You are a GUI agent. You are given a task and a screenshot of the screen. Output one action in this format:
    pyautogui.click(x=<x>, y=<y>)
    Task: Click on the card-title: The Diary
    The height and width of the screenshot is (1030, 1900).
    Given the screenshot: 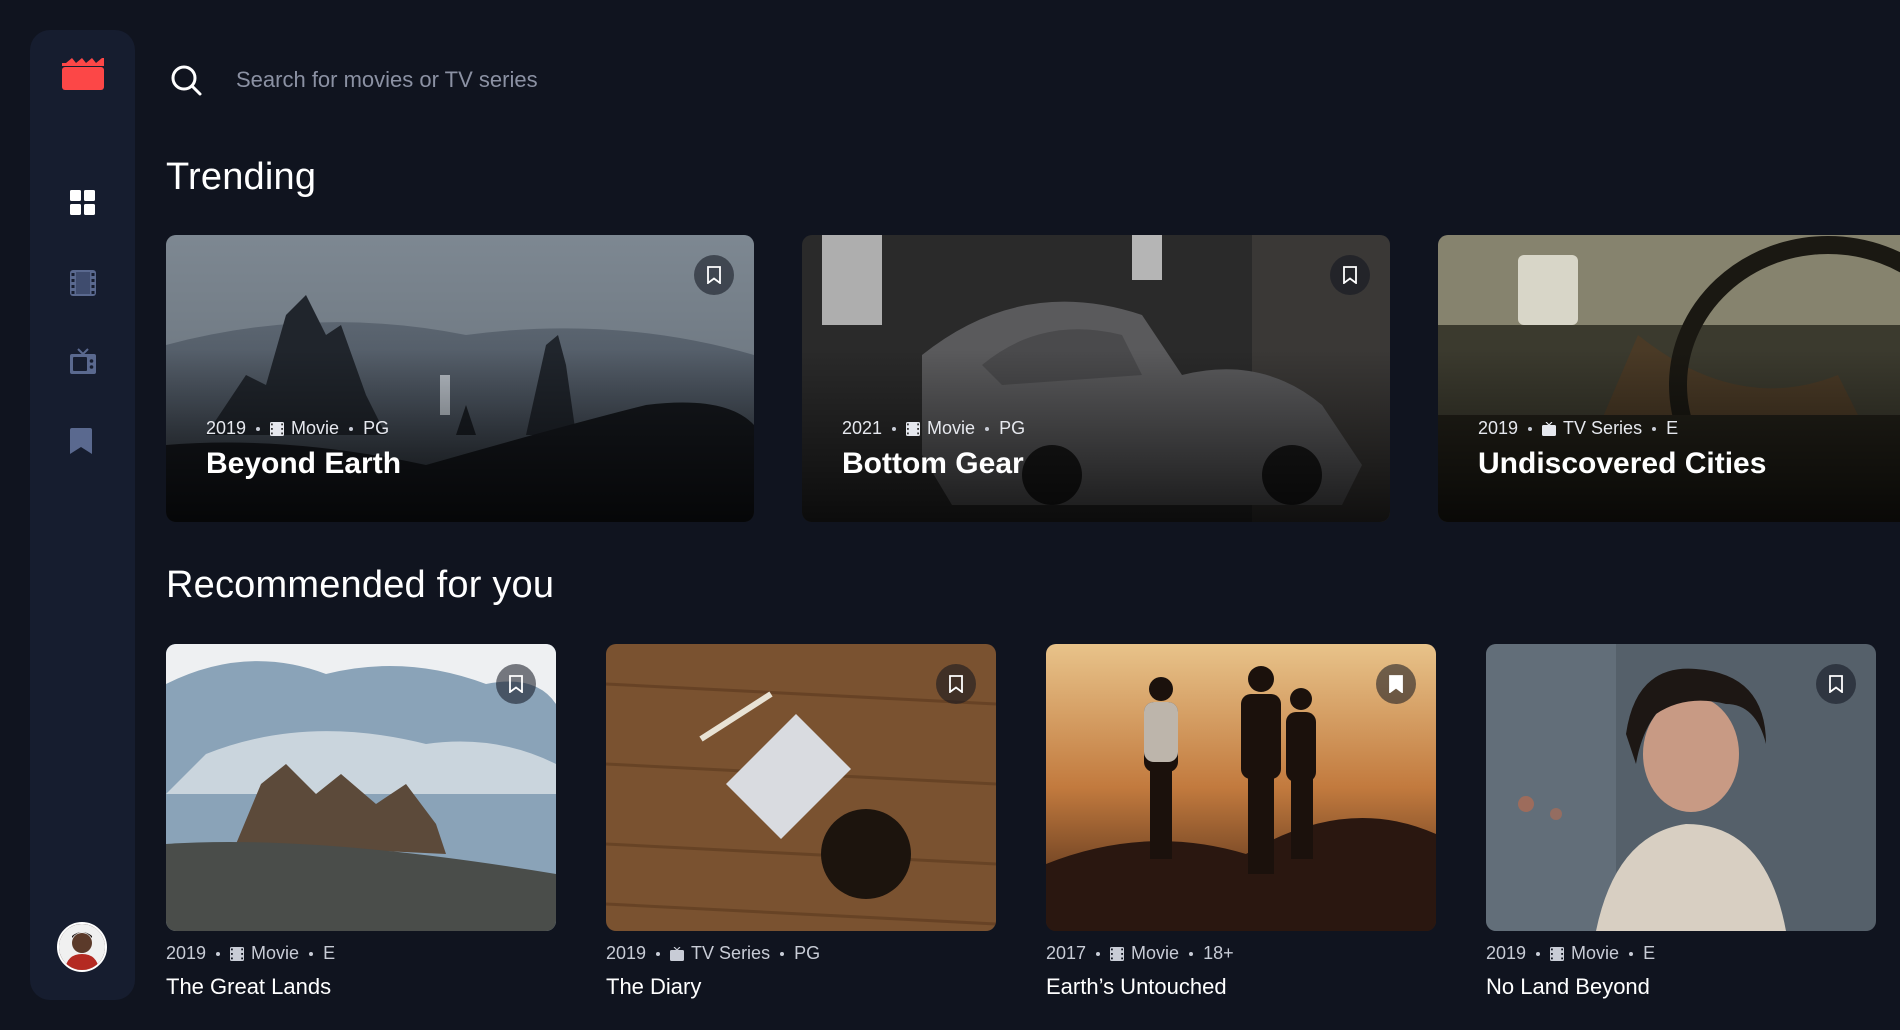 What is the action you would take?
    pyautogui.click(x=654, y=986)
    